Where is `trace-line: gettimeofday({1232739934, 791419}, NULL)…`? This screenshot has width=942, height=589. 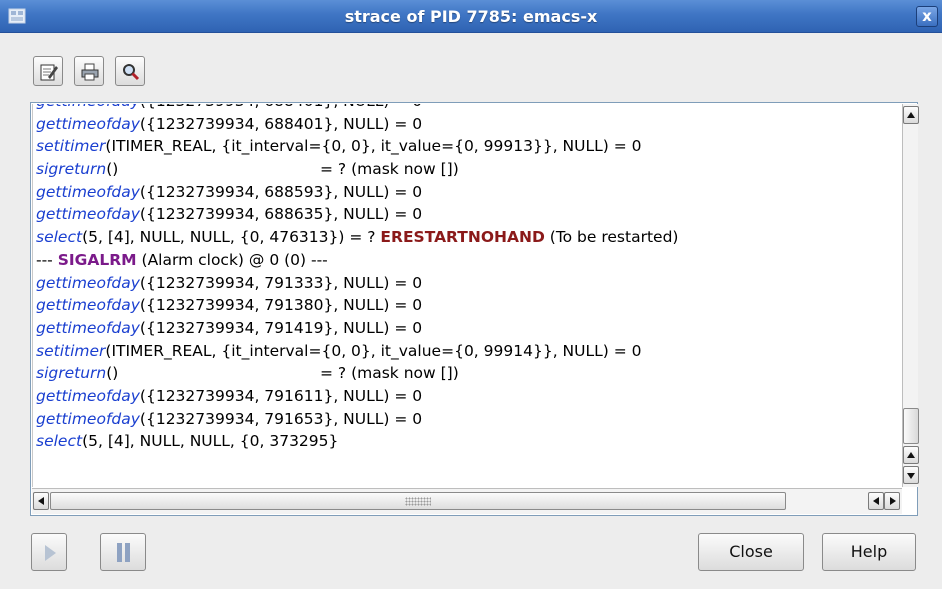 trace-line: gettimeofday({1232739934, 791419}, NULL)… is located at coordinates (357, 328).